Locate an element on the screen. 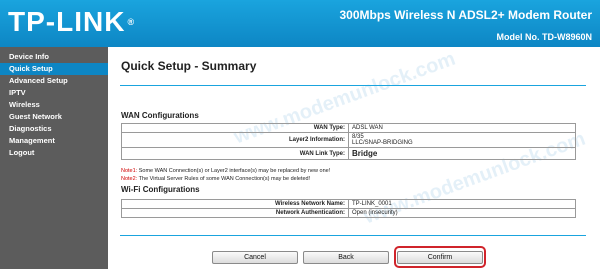  layer2-info-value: 8/35 LLC/SNAP-BRIDGING is located at coordinates (462, 140).